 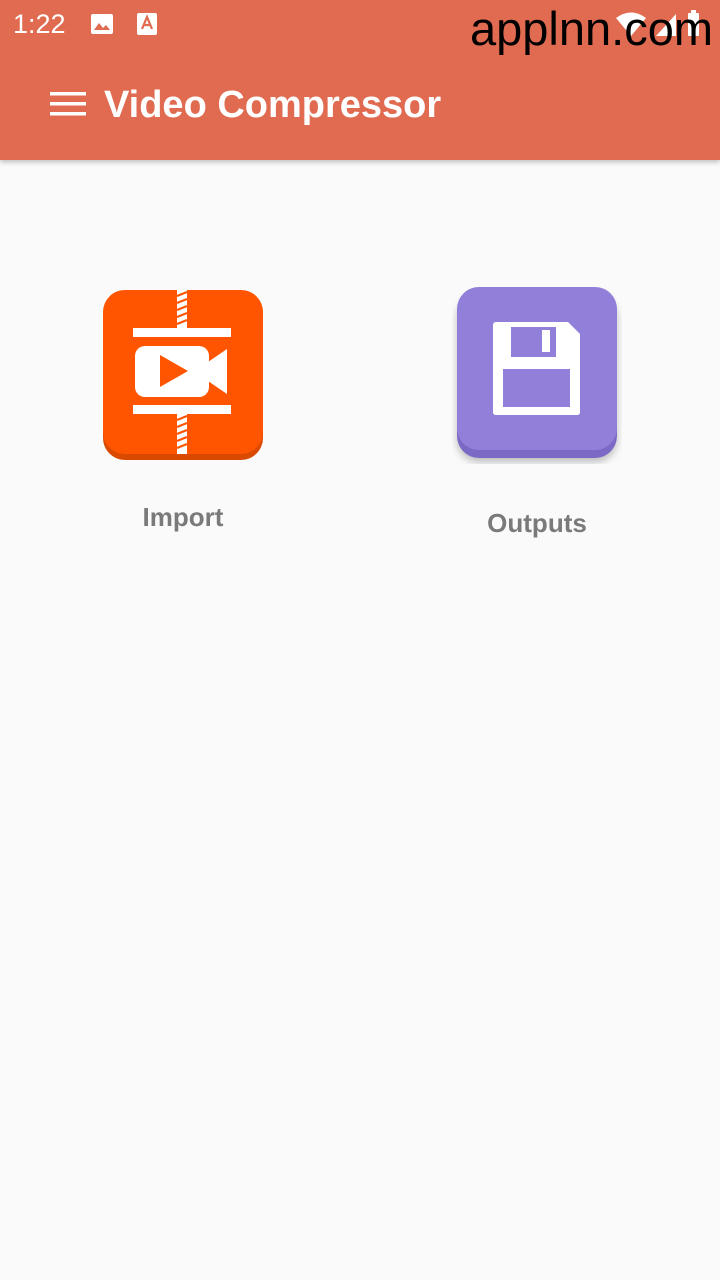 I want to click on status-time: 1:22, so click(x=39, y=24).